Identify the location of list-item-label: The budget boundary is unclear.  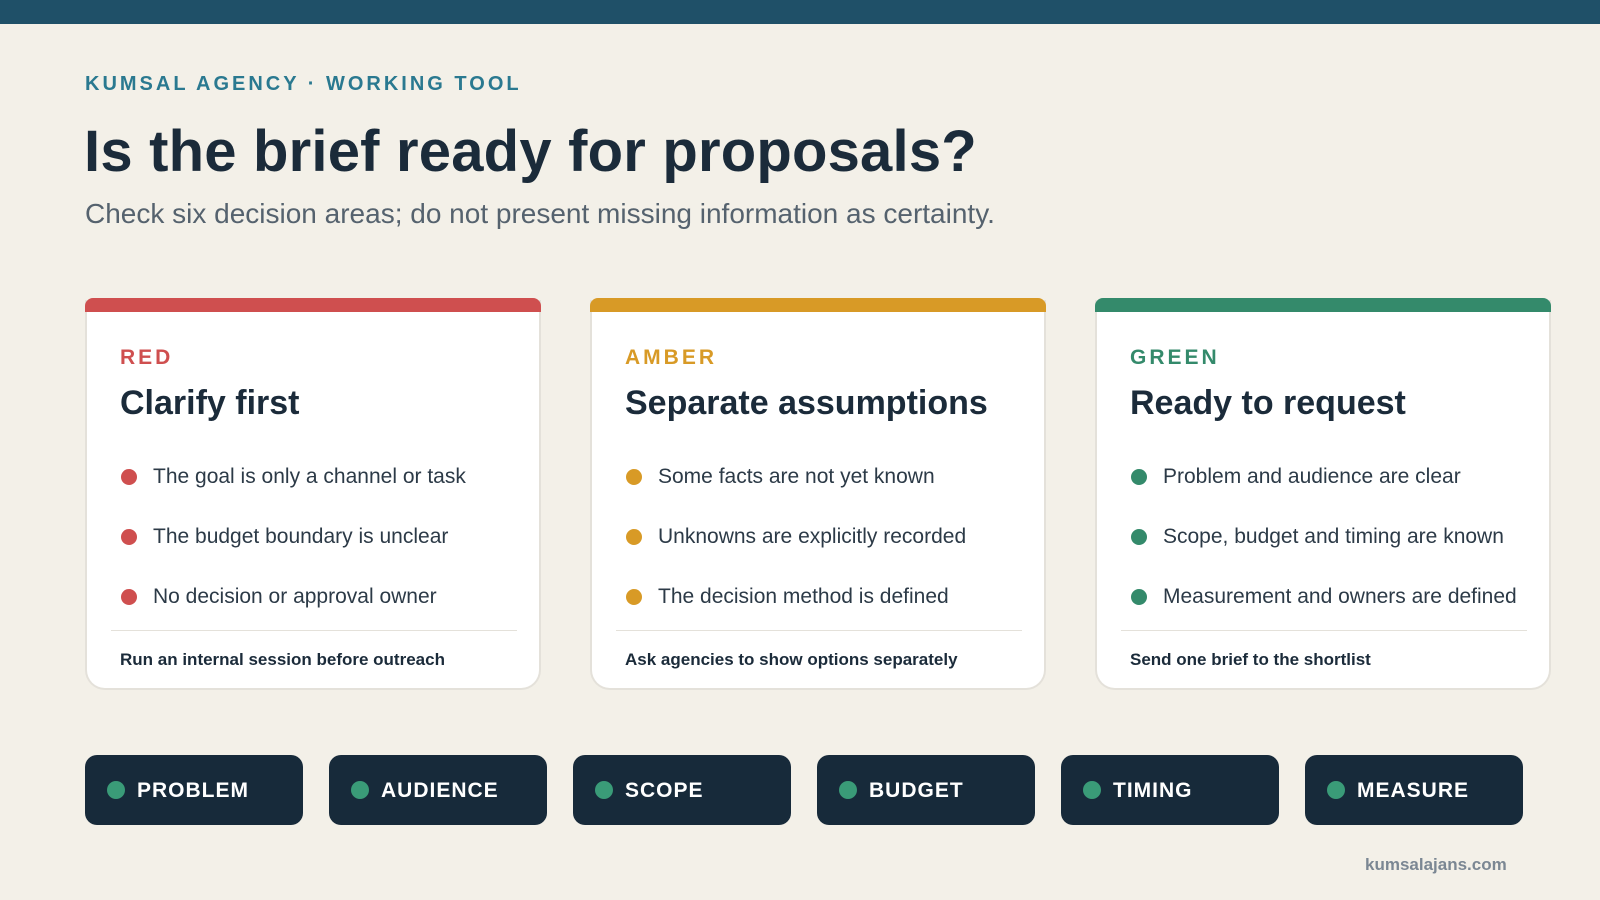
(301, 536).